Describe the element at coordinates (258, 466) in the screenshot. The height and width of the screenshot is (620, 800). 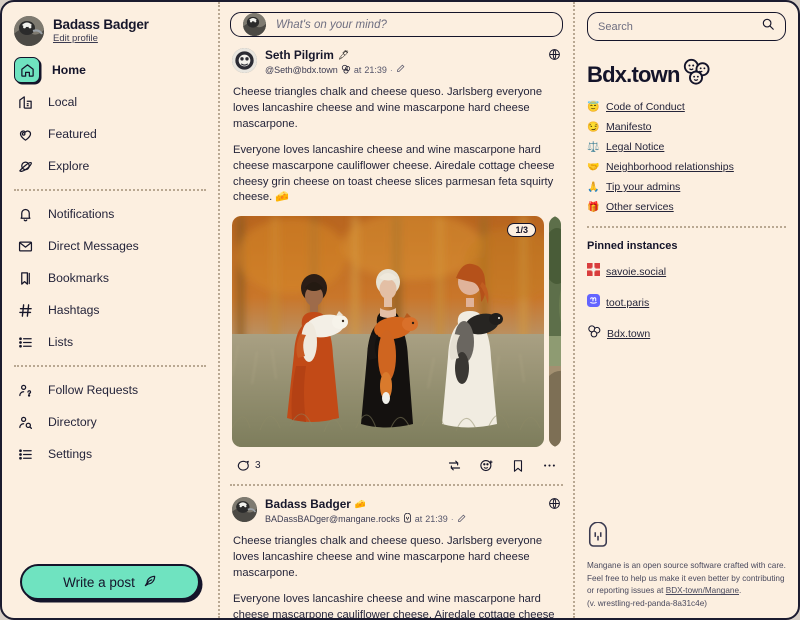
I see `reply-count: 3` at that location.